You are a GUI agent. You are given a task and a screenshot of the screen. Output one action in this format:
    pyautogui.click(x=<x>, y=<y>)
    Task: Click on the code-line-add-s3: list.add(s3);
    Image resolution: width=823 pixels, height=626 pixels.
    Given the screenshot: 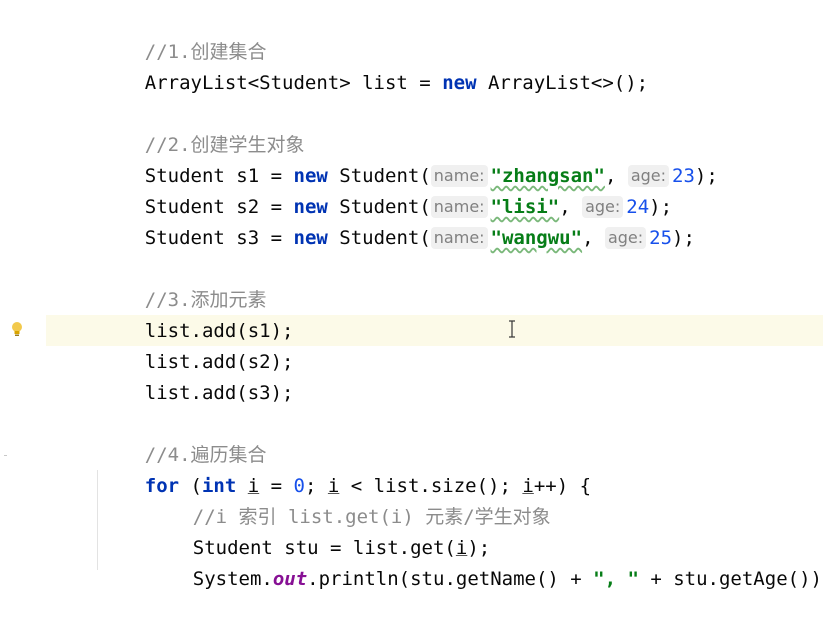 What is the action you would take?
    pyautogui.click(x=196, y=375)
    